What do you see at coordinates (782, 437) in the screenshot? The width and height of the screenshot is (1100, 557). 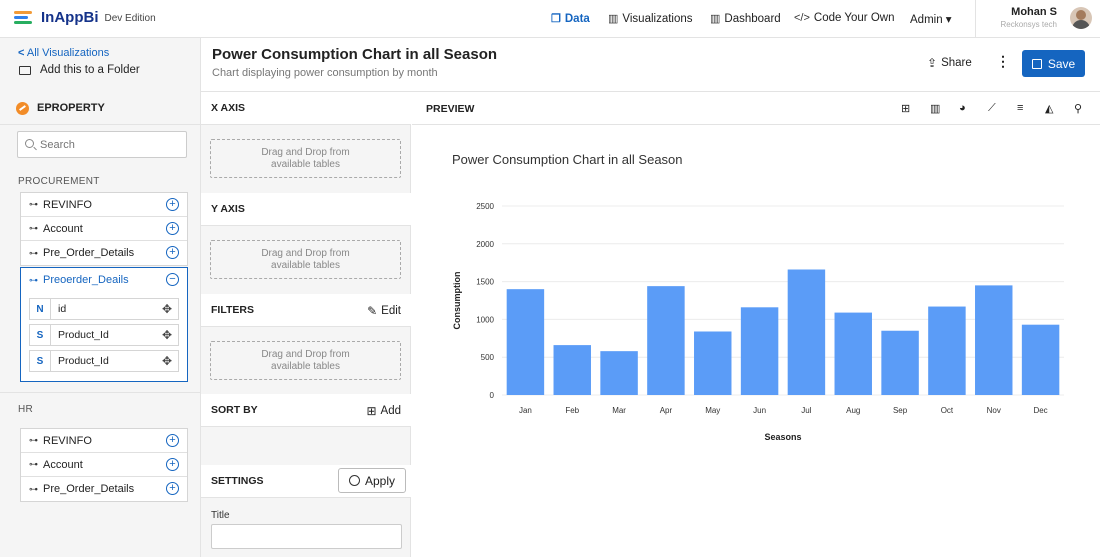 I see `x-axis-label: Seasons` at bounding box center [782, 437].